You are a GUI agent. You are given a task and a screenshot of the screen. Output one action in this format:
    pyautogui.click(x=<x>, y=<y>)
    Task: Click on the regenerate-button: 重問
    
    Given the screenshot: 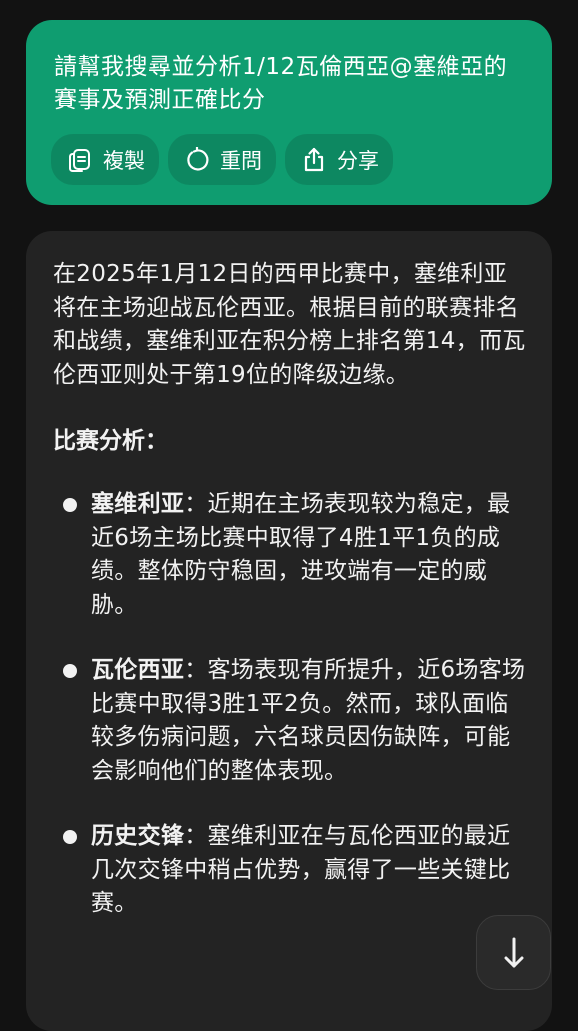 What is the action you would take?
    pyautogui.click(x=222, y=159)
    